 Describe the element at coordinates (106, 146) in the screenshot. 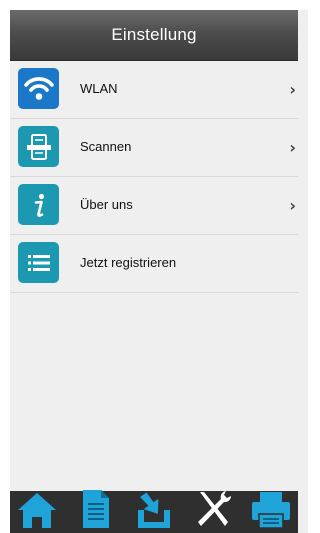

I see `menu-item-label: Scannen` at that location.